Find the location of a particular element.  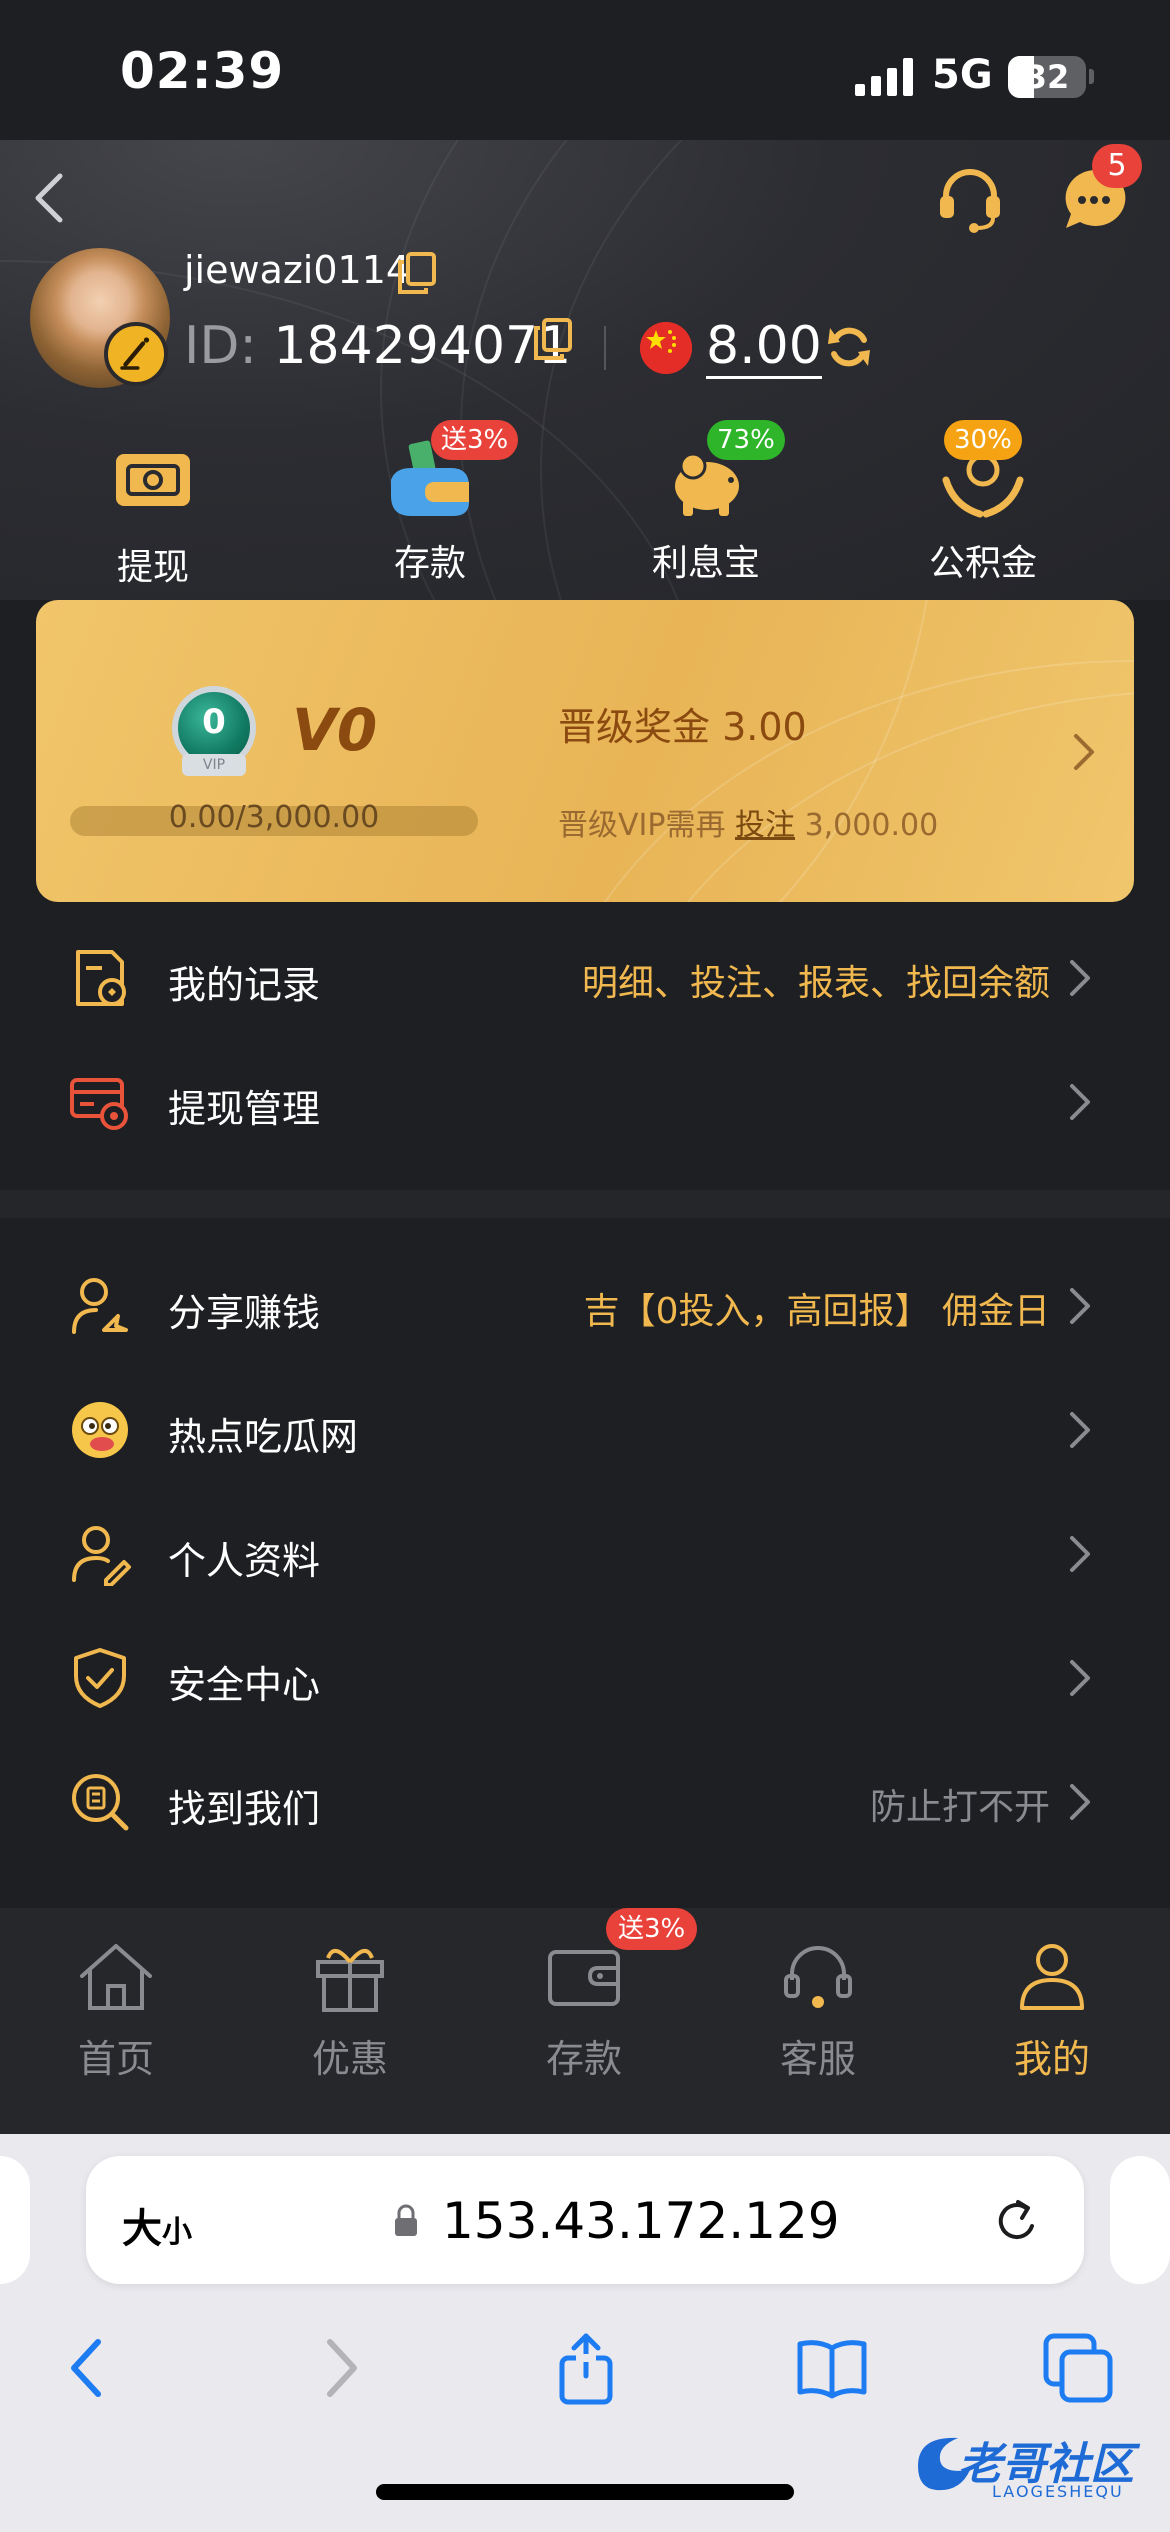

previous-tab-peek is located at coordinates (15, 2220).